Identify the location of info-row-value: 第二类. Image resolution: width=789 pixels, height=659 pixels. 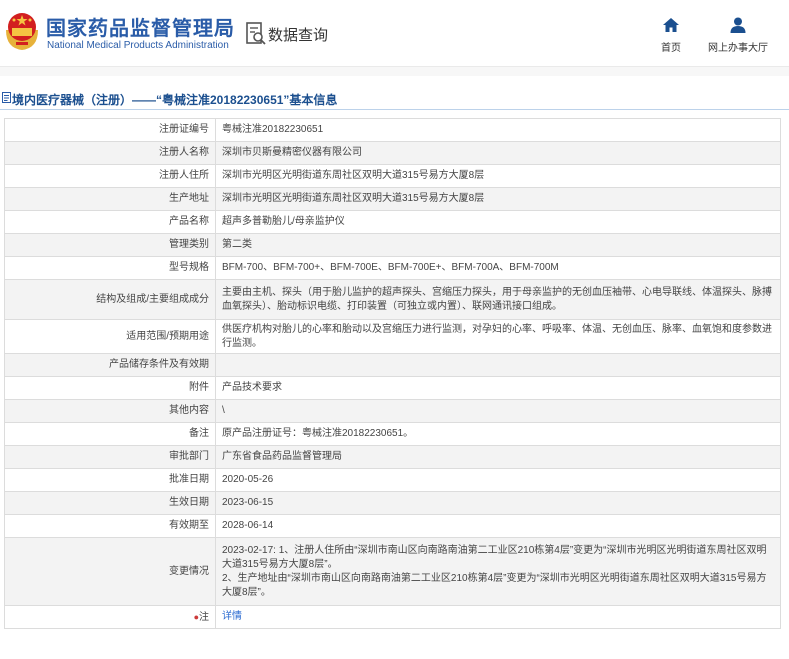
(498, 245).